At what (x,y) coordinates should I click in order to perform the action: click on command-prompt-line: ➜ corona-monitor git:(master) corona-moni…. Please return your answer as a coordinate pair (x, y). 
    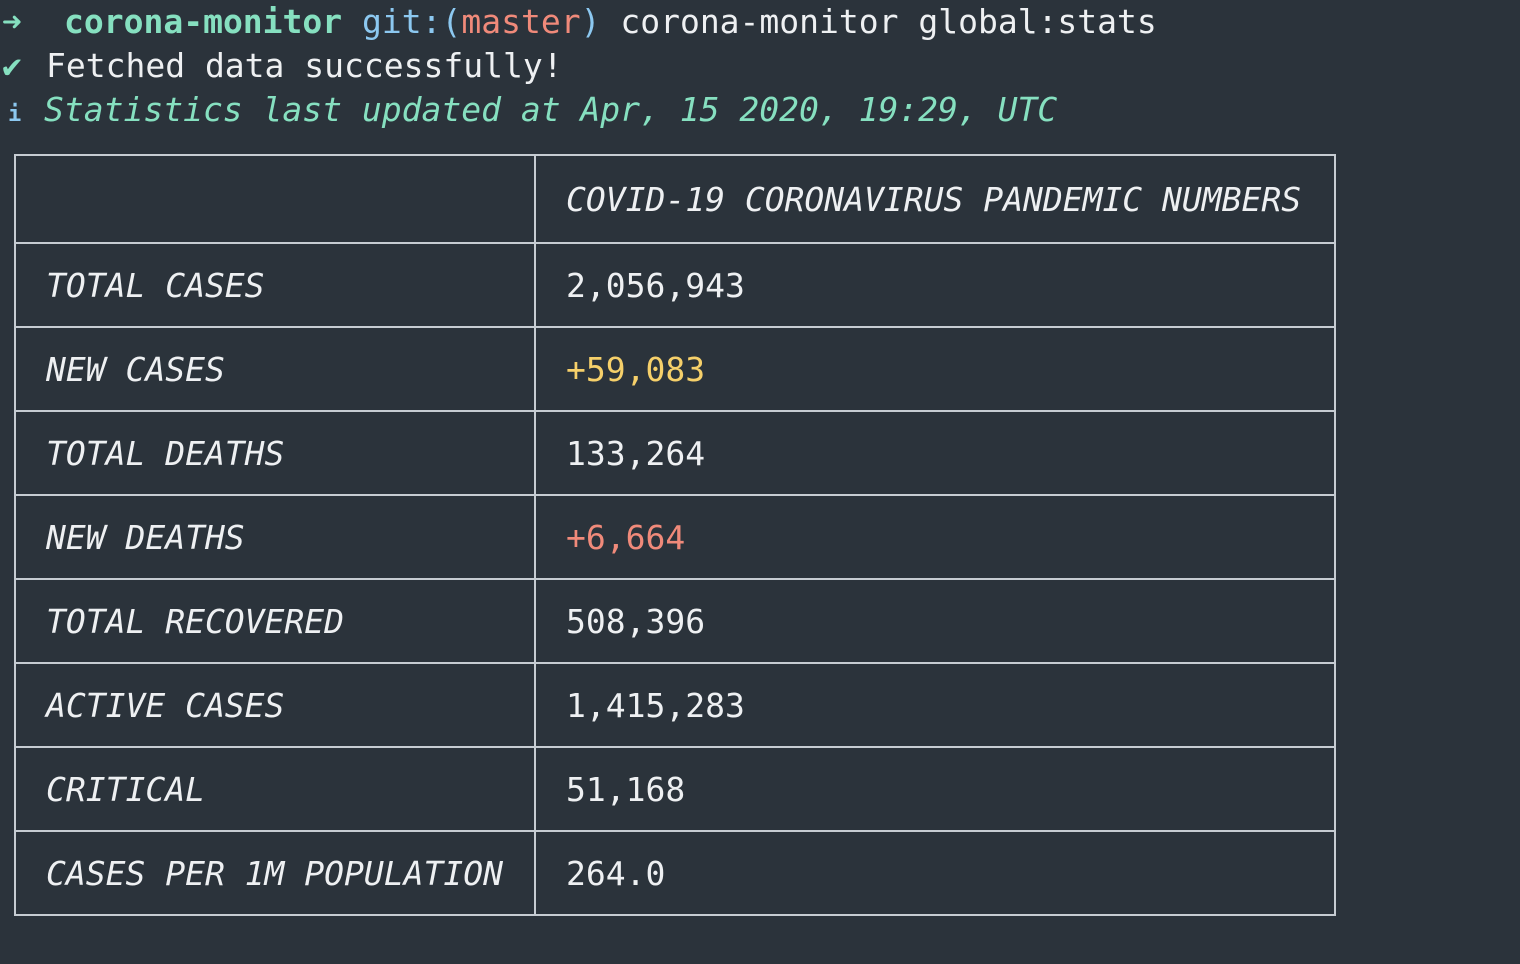
    Looking at the image, I should click on (578, 22).